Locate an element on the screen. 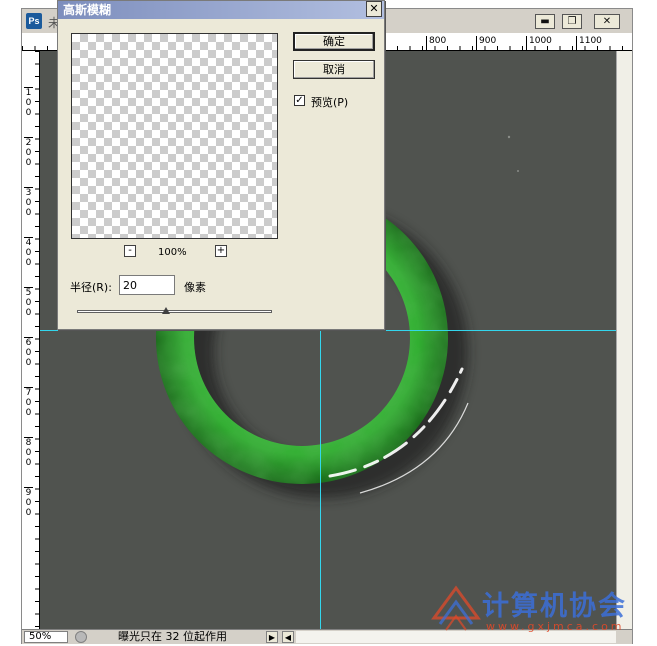 Image resolution: width=657 pixels, height=646 pixels. zoom-in-button: + is located at coordinates (221, 251).